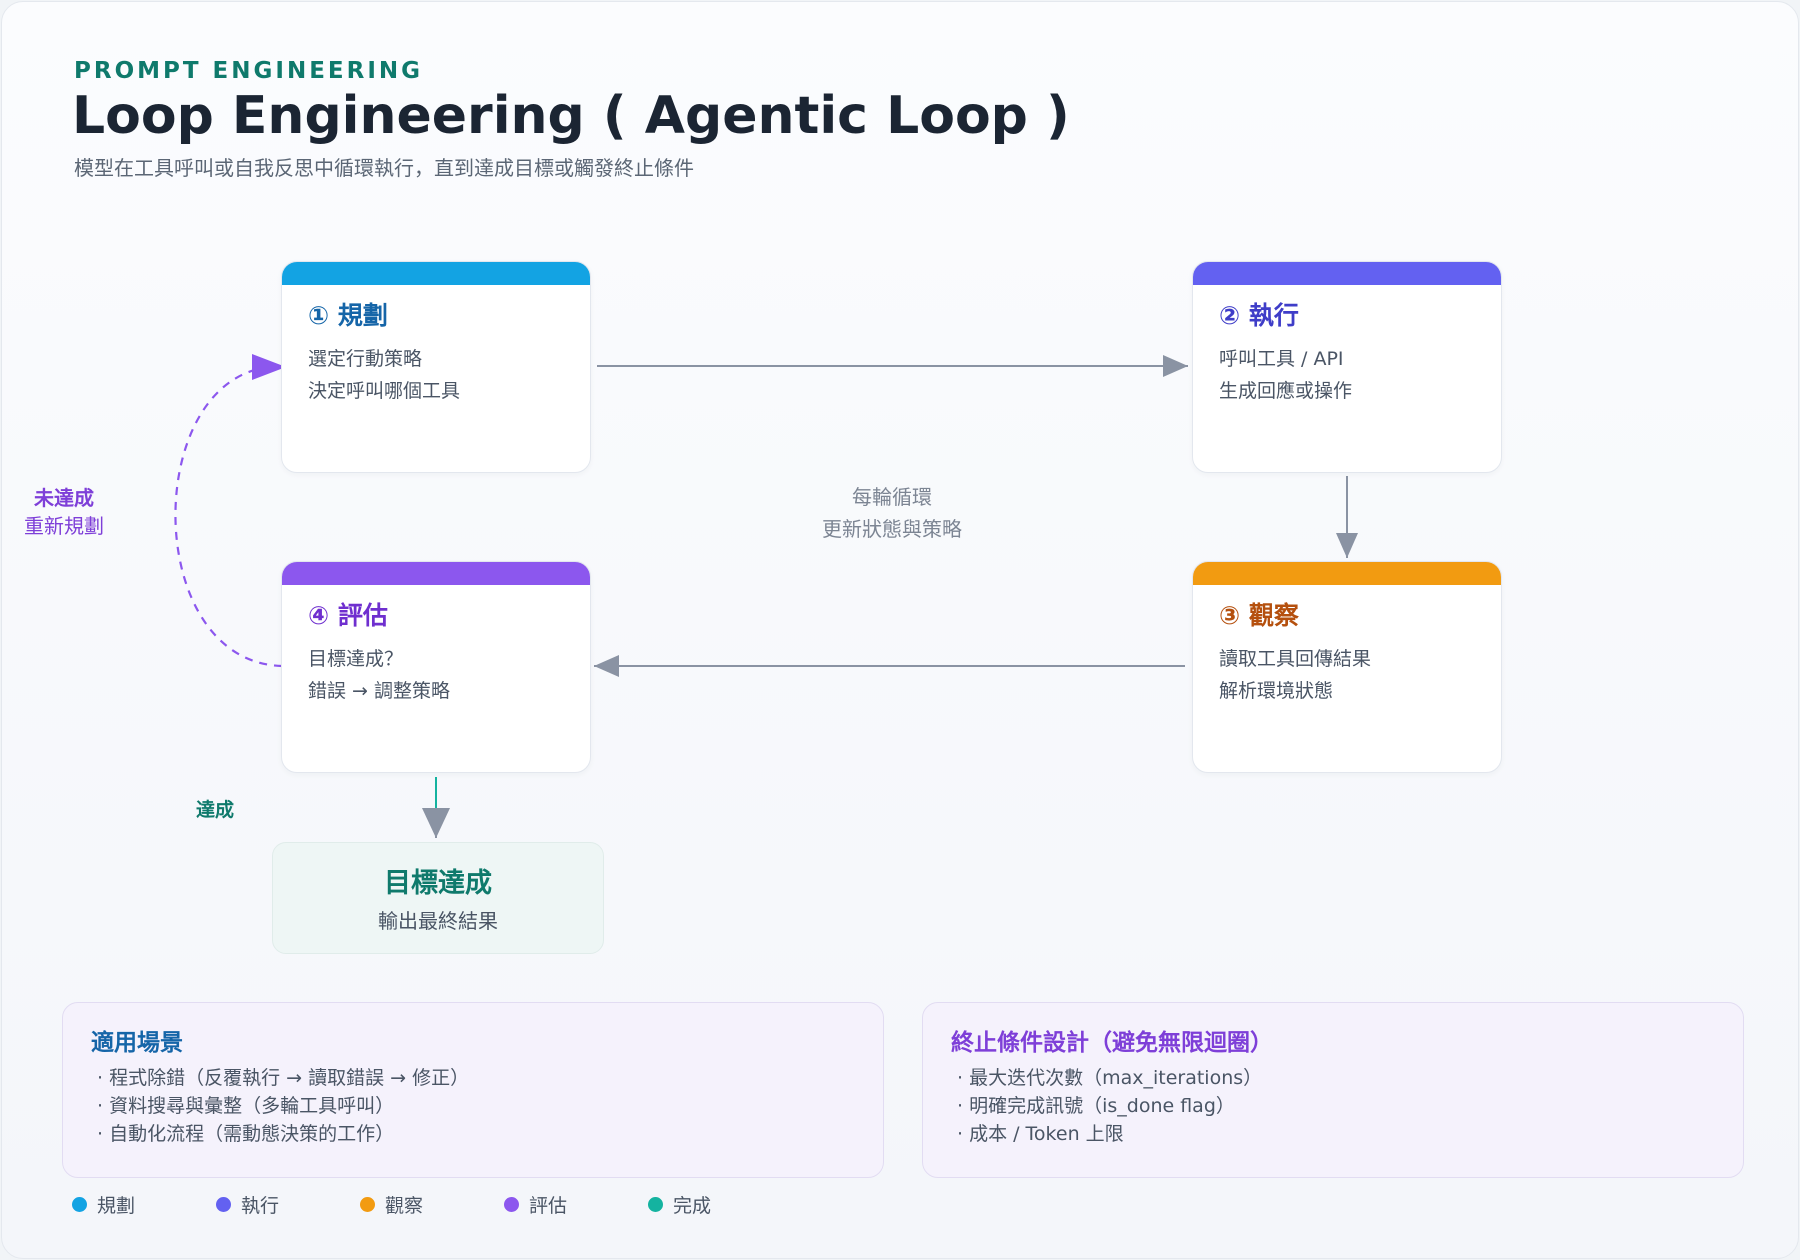  I want to click on legend-dot-done, so click(655, 1204).